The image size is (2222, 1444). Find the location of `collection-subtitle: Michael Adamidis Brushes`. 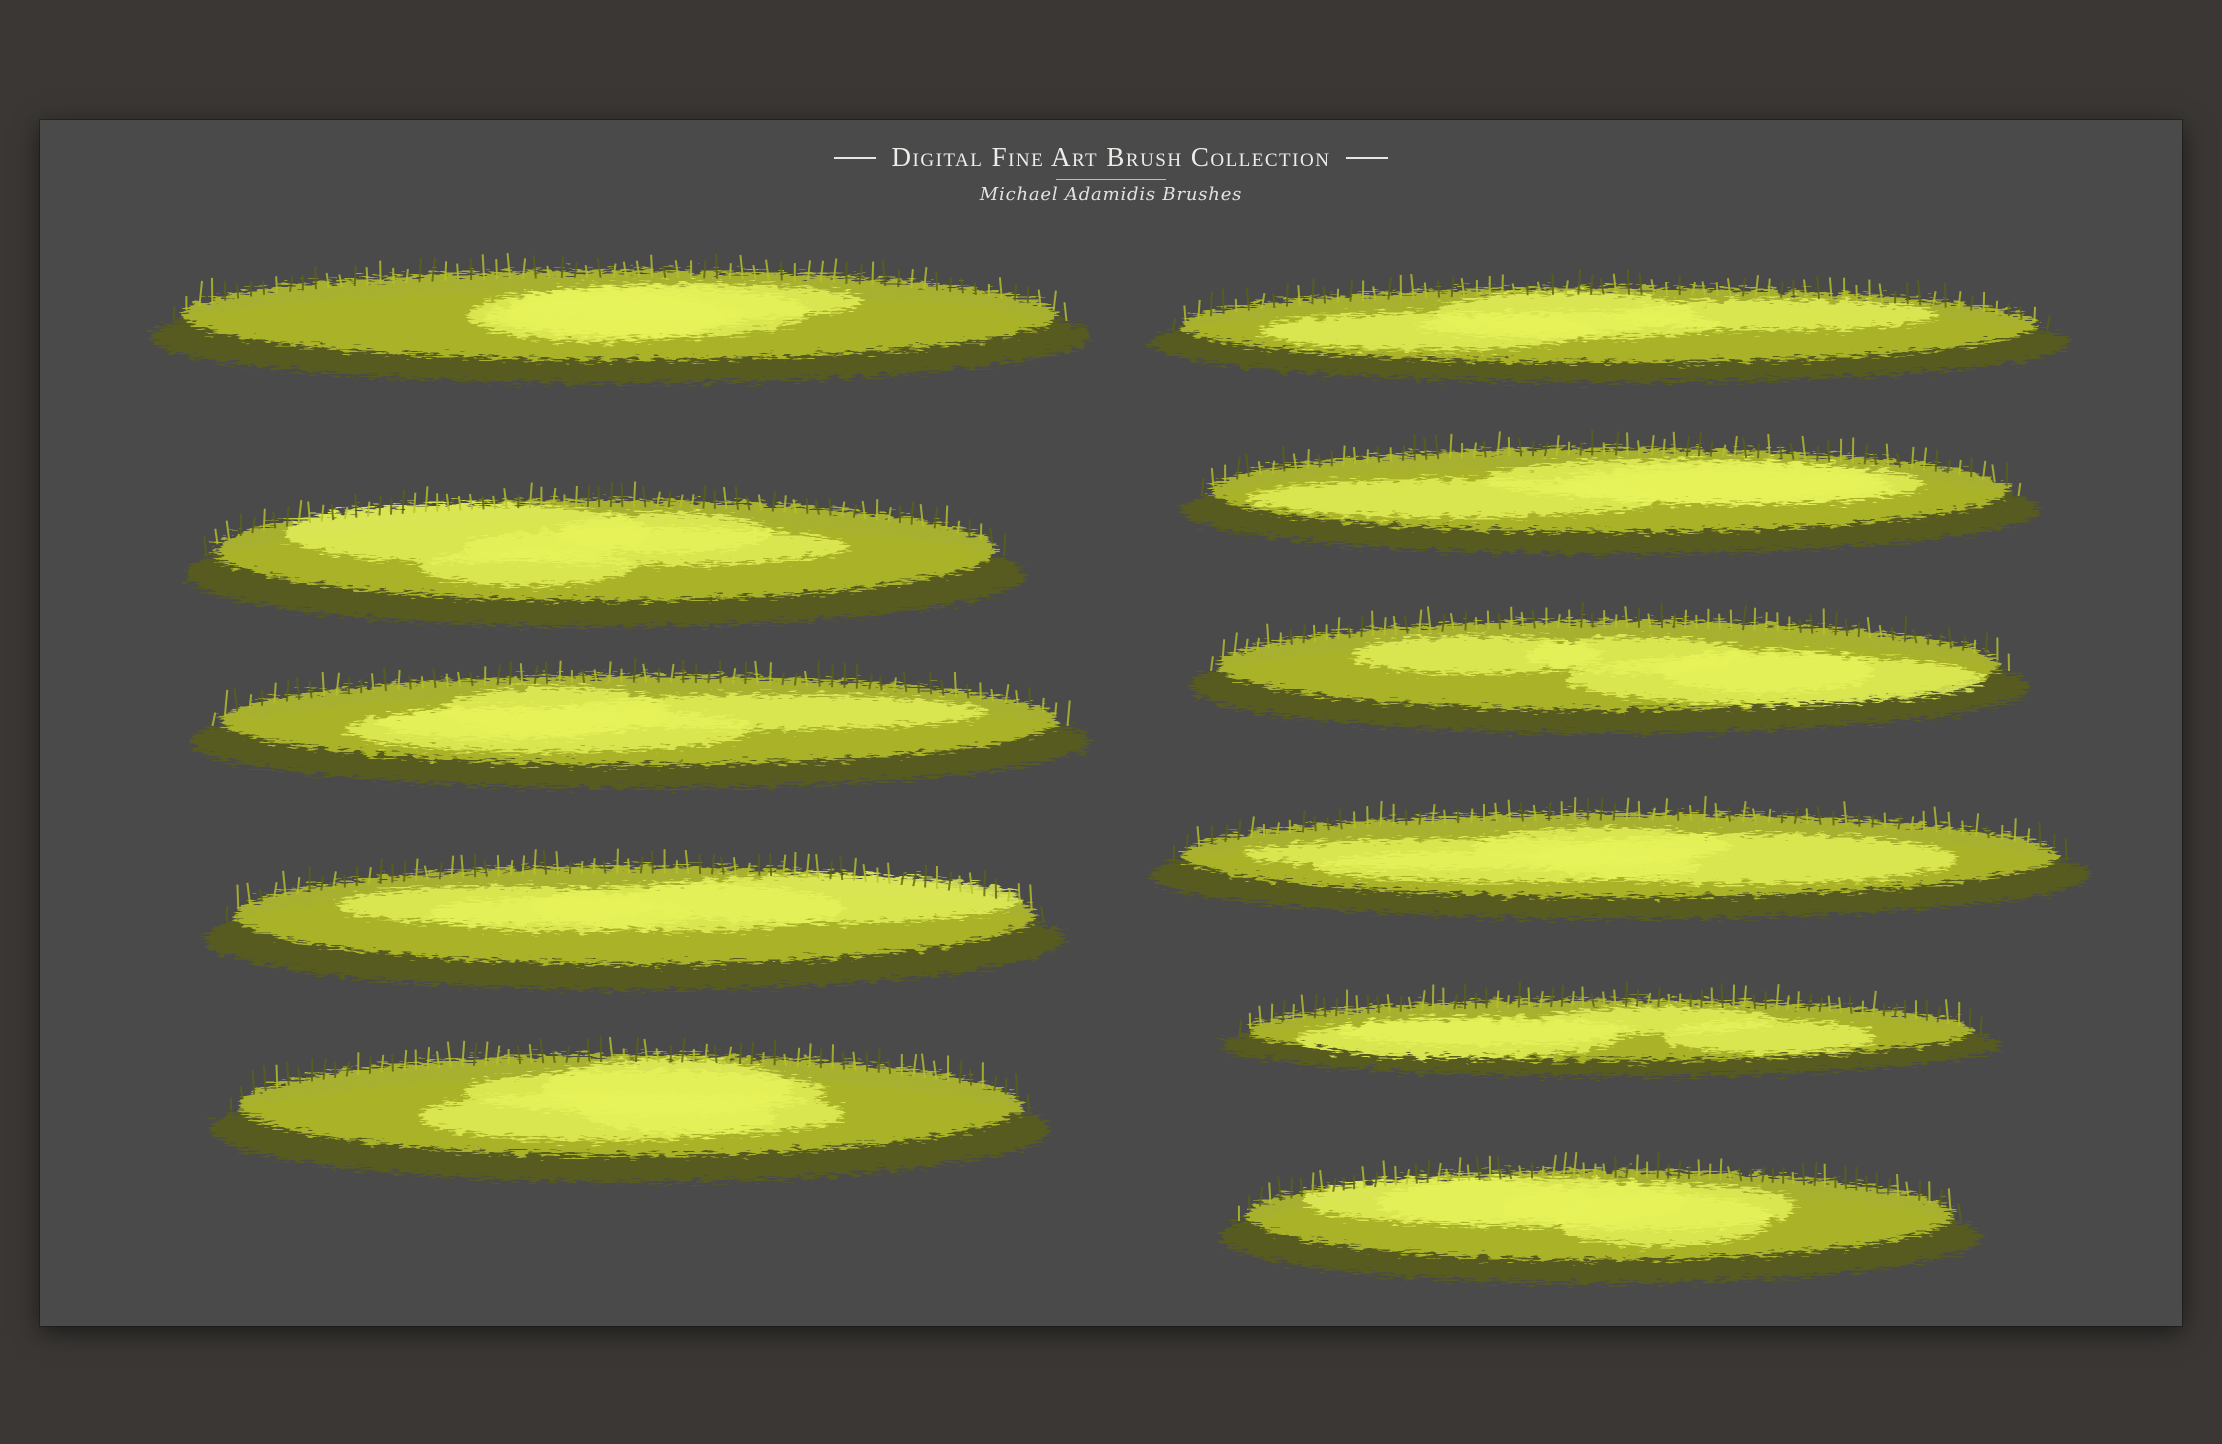

collection-subtitle: Michael Adamidis Brushes is located at coordinates (1111, 194).